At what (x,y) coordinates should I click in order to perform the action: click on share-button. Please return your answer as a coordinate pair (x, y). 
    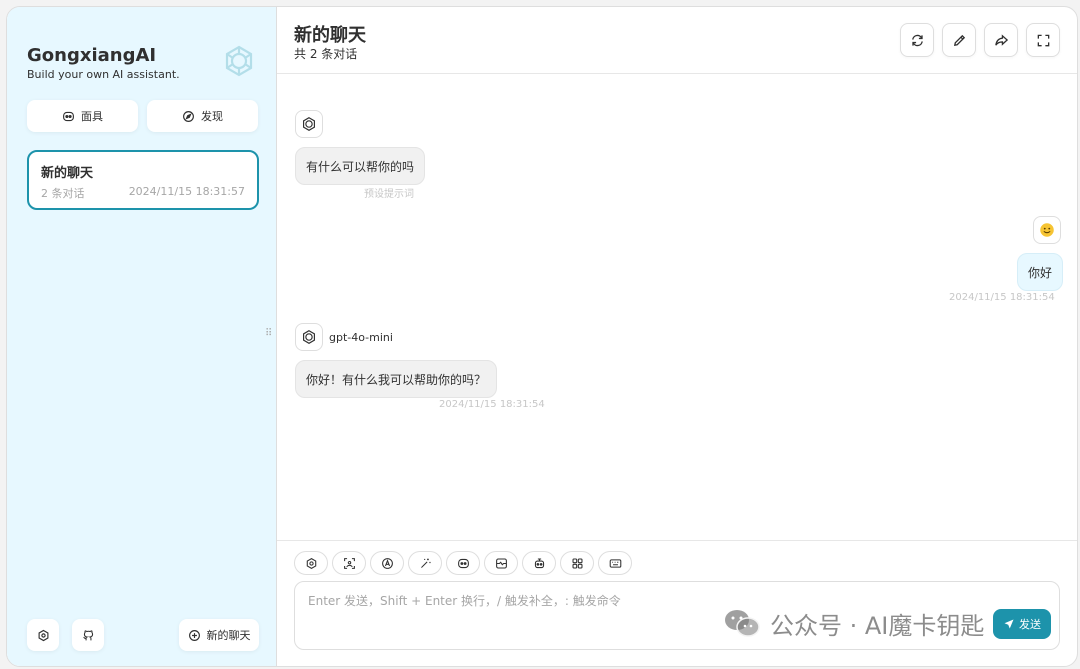
    Looking at the image, I should click on (1001, 40).